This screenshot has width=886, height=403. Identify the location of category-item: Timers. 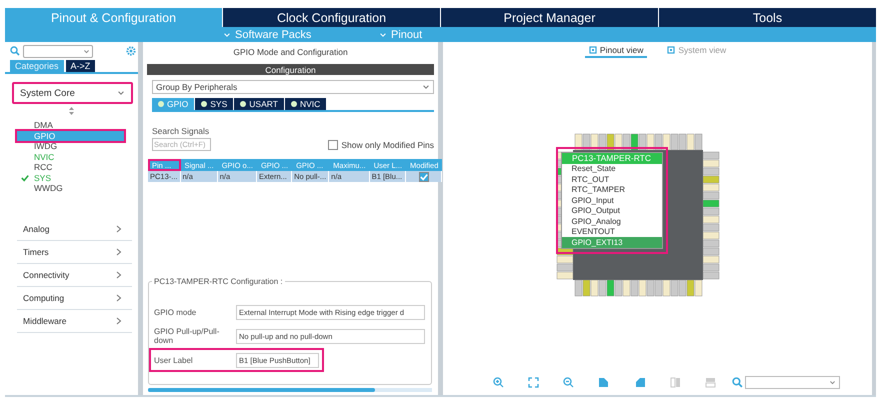
(74, 252).